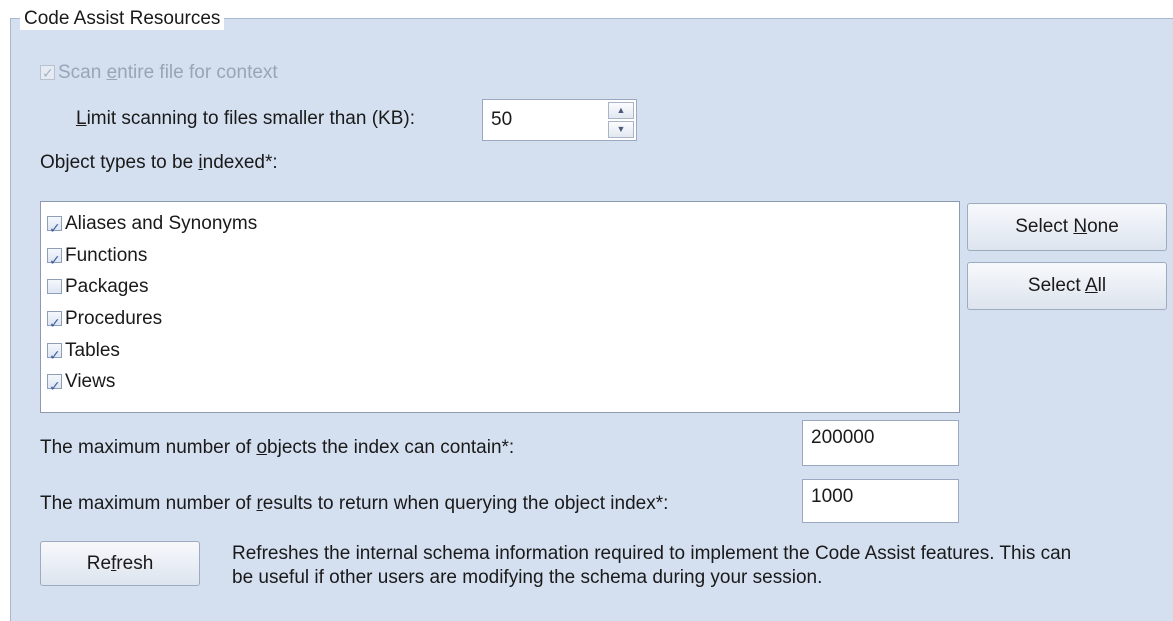 This screenshot has width=1173, height=621. What do you see at coordinates (97, 287) in the screenshot?
I see `list-item: Packages` at bounding box center [97, 287].